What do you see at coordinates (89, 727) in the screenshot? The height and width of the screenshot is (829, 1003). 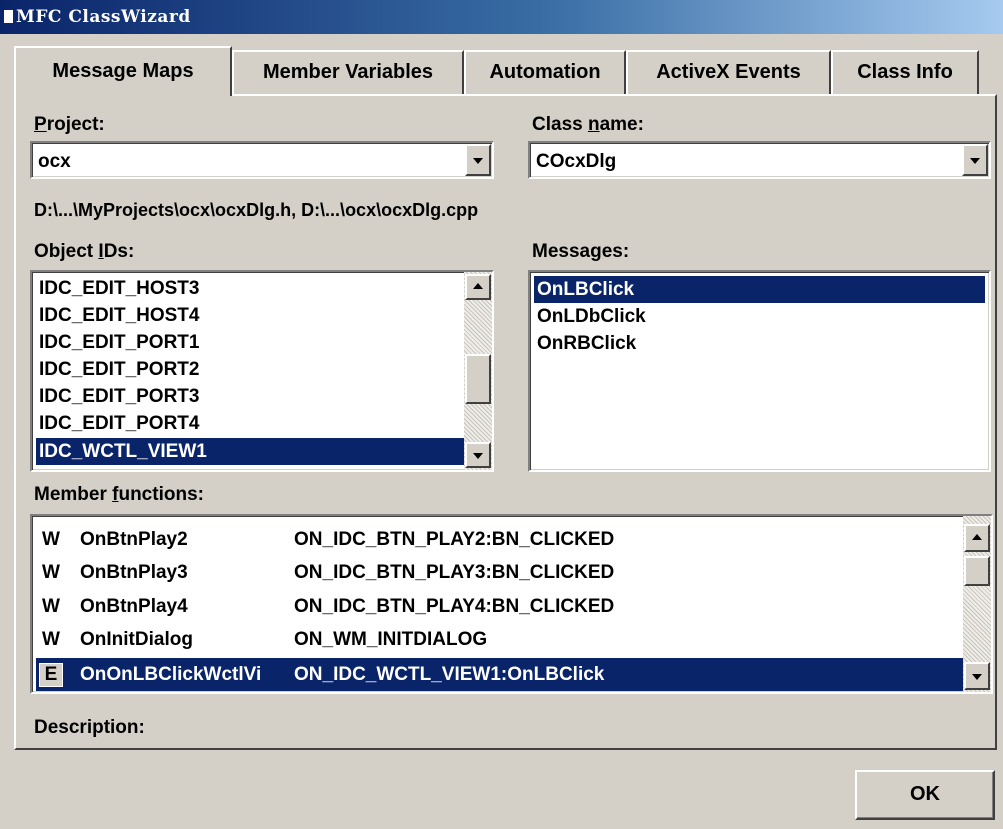 I see `description-label: Description:` at bounding box center [89, 727].